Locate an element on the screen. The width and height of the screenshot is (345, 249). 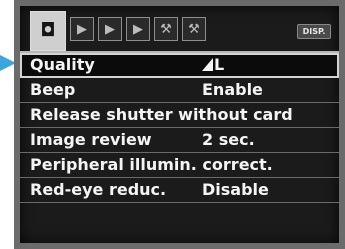
menu-item-value: L is located at coordinates (213, 65).